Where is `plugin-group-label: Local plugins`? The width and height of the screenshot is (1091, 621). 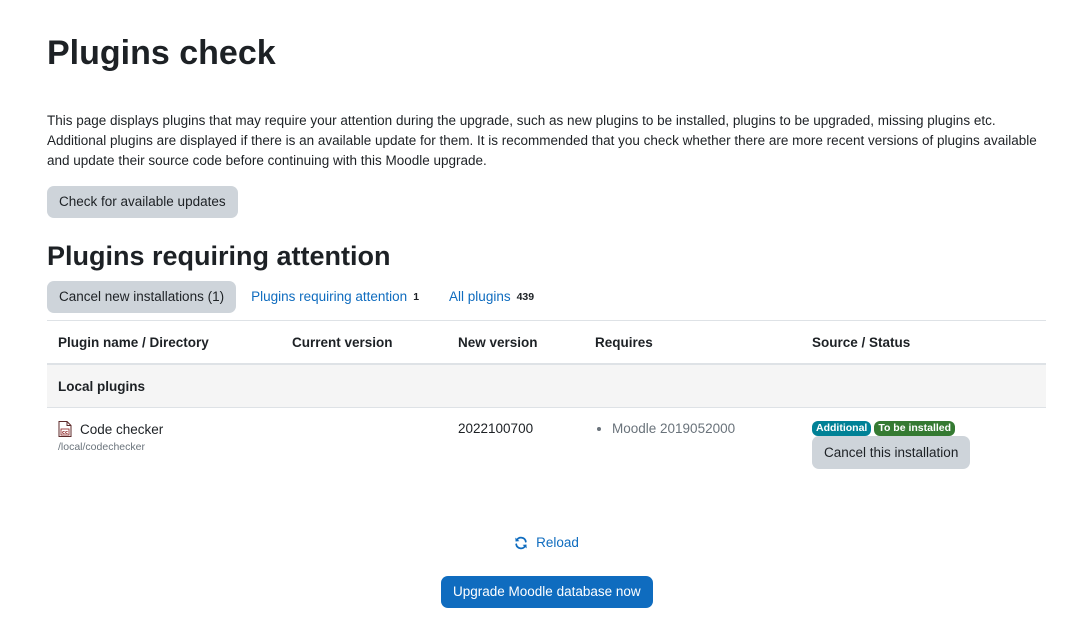
plugin-group-label: Local plugins is located at coordinates (546, 386).